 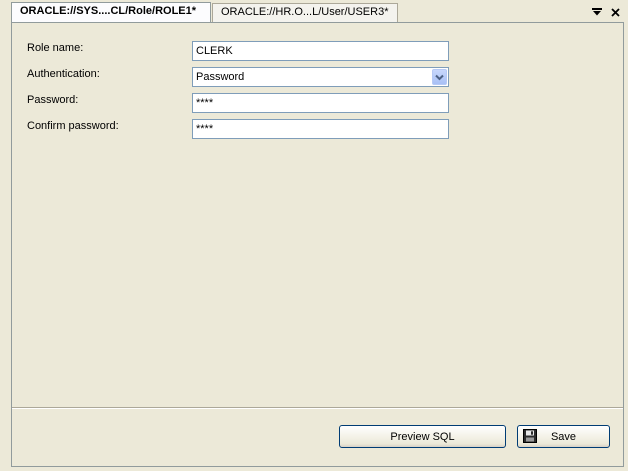 What do you see at coordinates (317, 408) in the screenshot?
I see `footer-divider` at bounding box center [317, 408].